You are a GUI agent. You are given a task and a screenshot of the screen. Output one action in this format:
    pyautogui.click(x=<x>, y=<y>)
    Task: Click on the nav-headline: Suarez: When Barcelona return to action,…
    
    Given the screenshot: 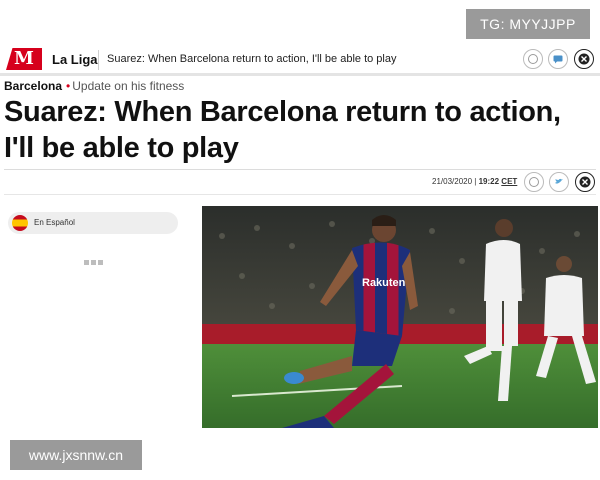 What is the action you would take?
    pyautogui.click(x=252, y=59)
    